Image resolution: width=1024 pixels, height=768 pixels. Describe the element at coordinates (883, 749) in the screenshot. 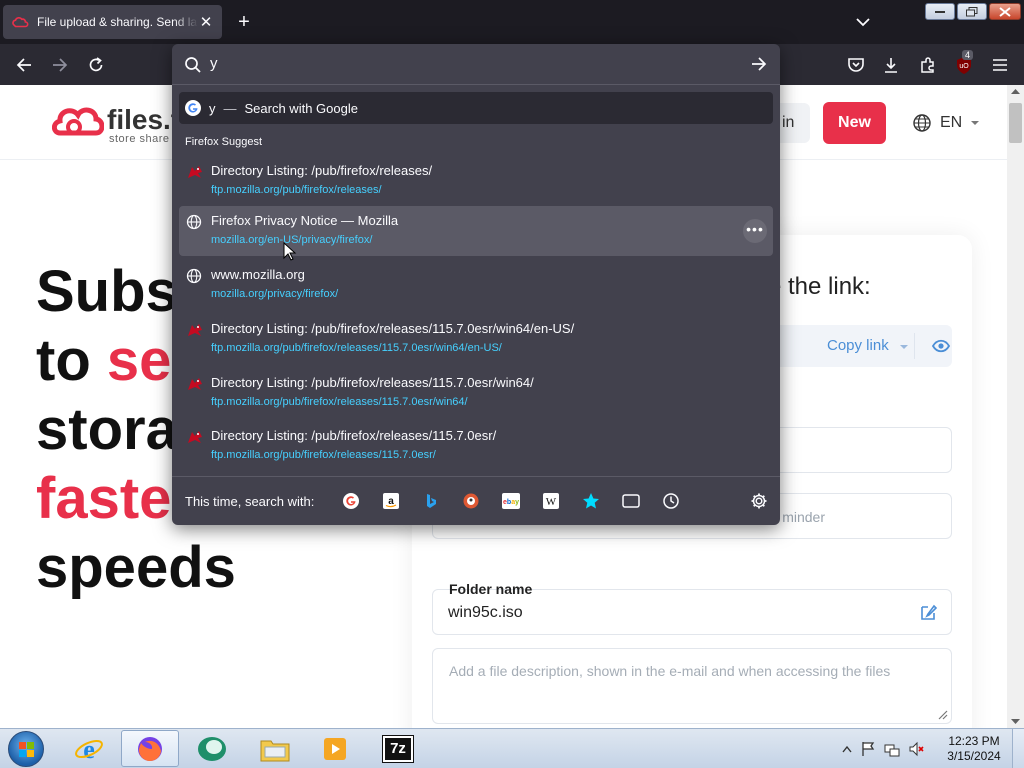

I see `system-tray` at that location.